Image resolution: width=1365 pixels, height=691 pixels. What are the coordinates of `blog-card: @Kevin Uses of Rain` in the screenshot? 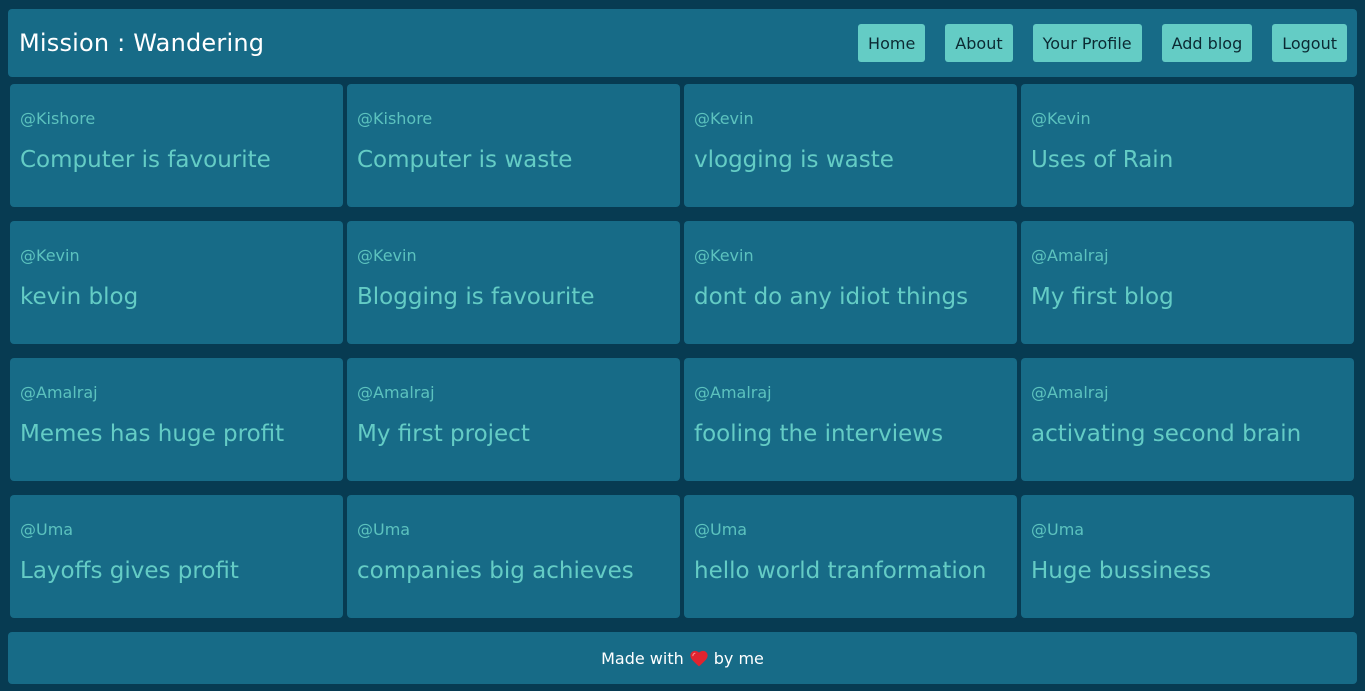 It's located at (1187, 145).